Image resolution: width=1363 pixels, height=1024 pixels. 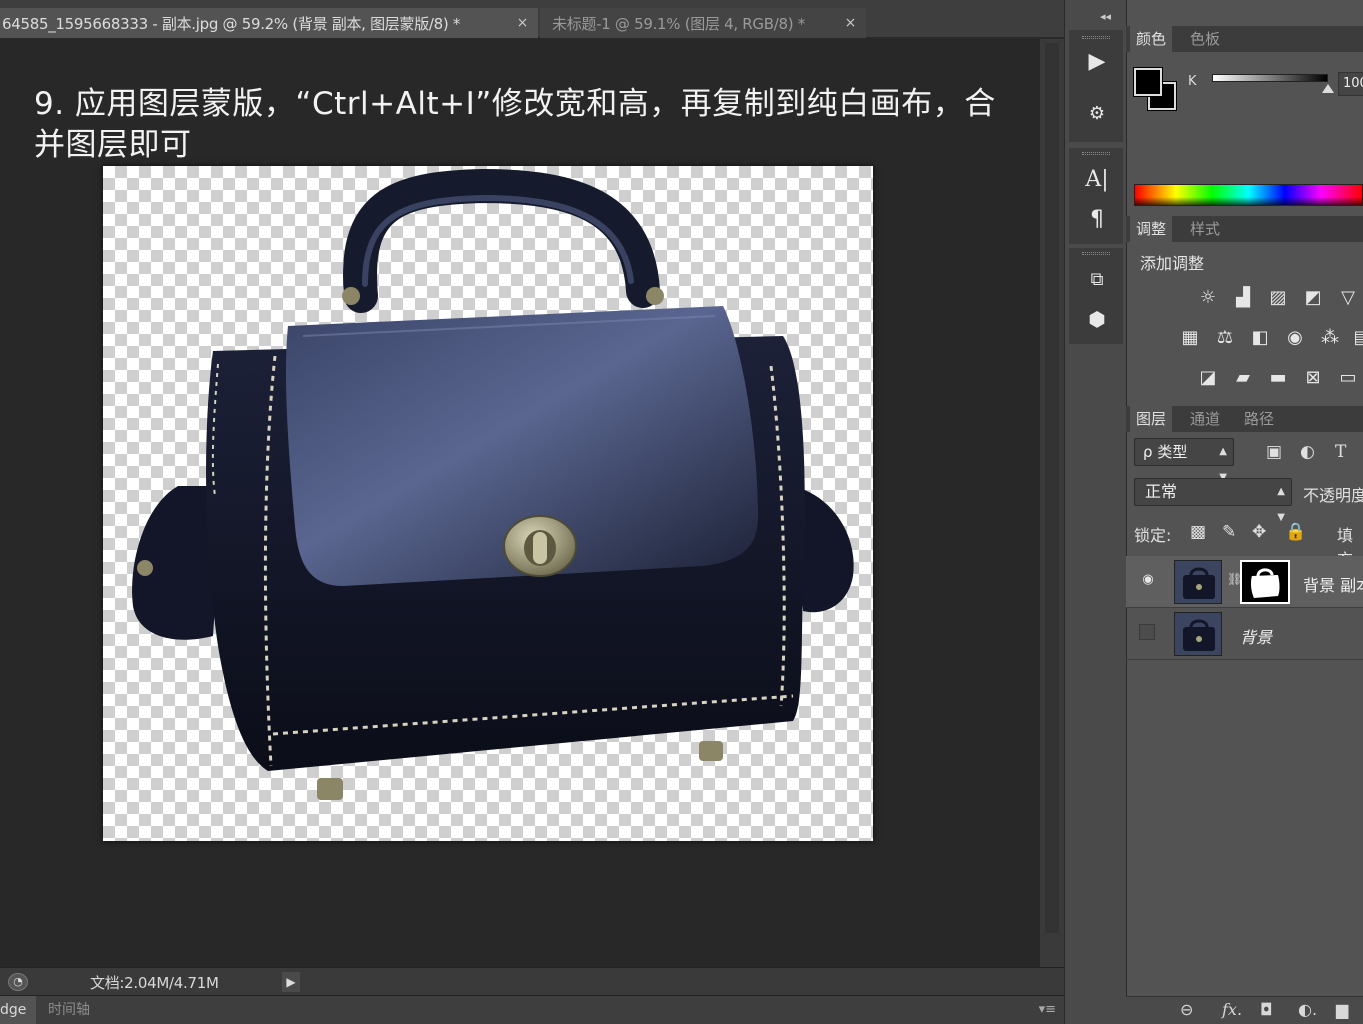 I want to click on layers-panel-tabs: 图层 通道 路径, so click(x=1244, y=419).